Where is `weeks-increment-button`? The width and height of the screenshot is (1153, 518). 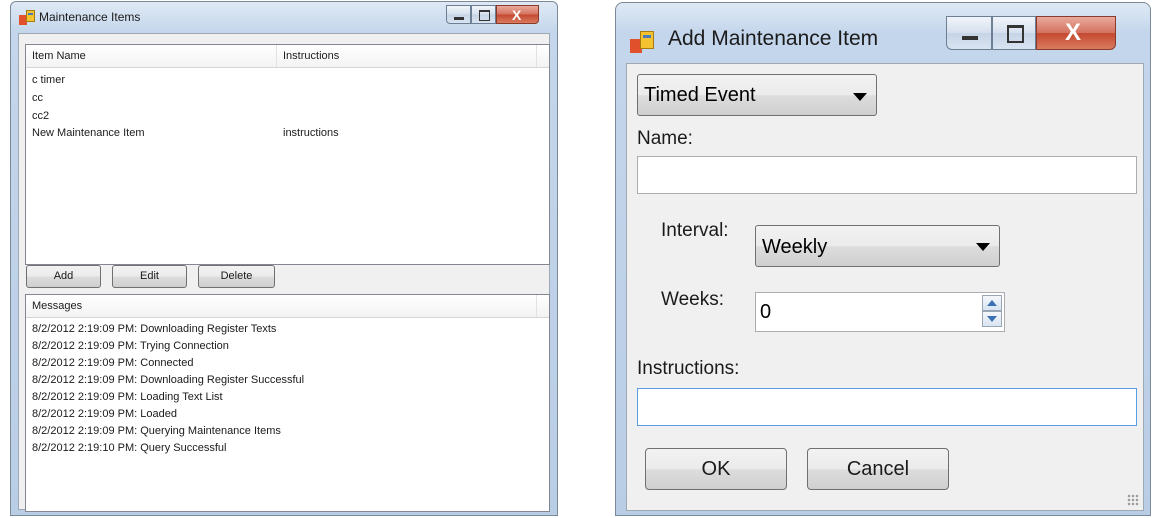
weeks-increment-button is located at coordinates (992, 303).